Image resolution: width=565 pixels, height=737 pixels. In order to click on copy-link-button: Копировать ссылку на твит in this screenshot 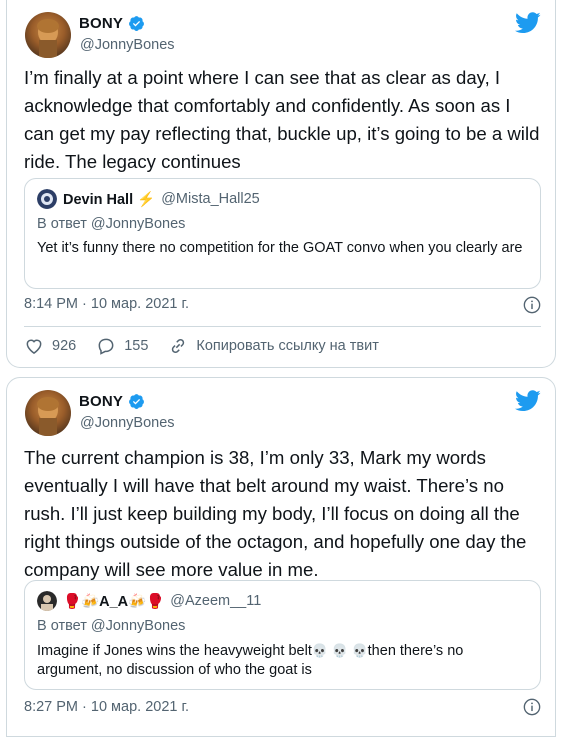, I will do `click(273, 346)`.